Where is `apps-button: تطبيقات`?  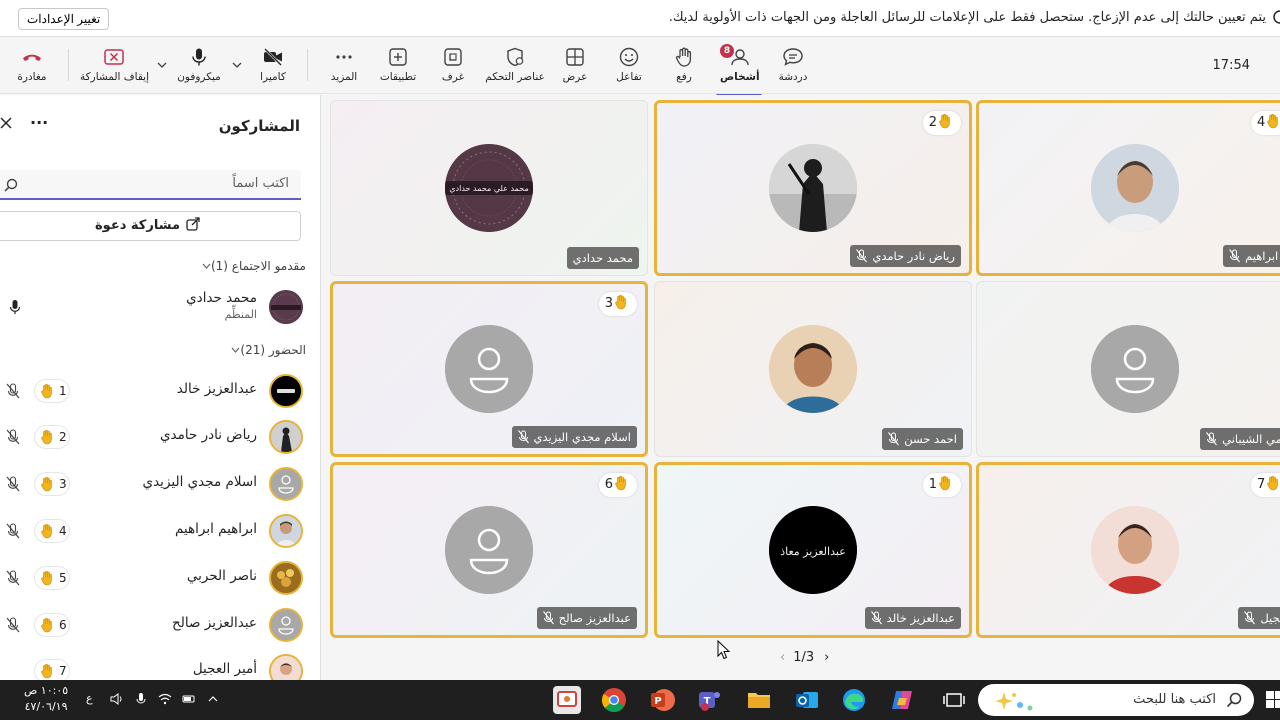
apps-button: تطبيقات is located at coordinates (398, 65).